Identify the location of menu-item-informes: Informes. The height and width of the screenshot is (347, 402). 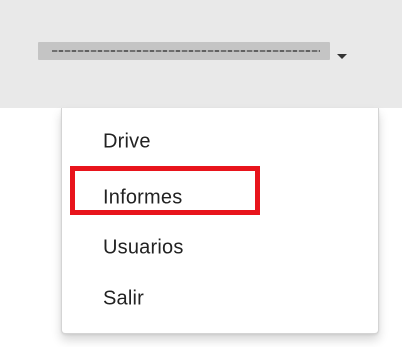
(220, 198).